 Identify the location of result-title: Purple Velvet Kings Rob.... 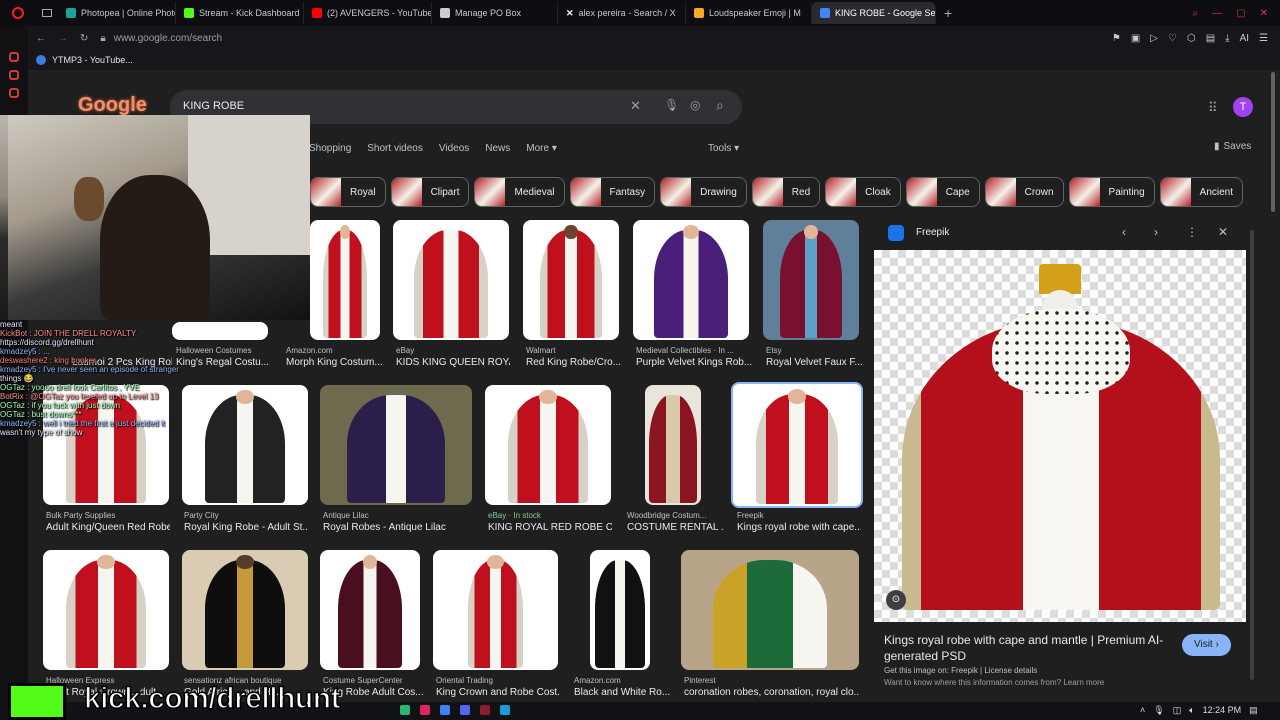
(695, 362).